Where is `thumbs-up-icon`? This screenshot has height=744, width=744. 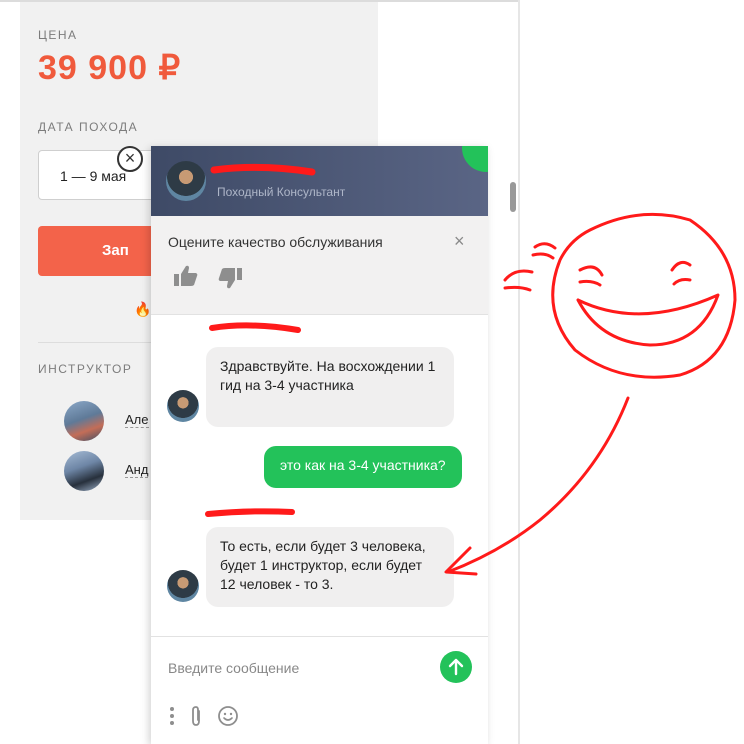
thumbs-up-icon is located at coordinates (186, 276).